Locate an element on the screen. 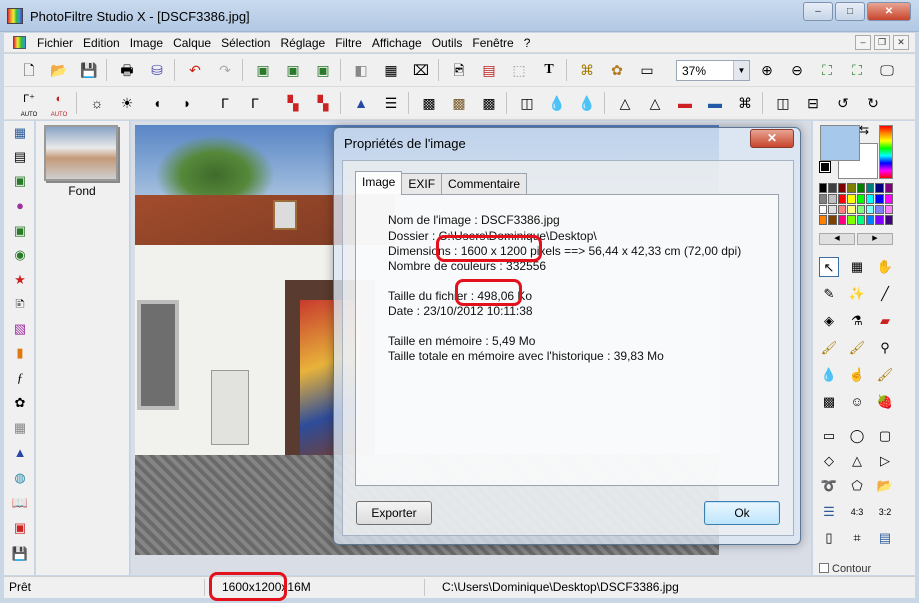 The image size is (919, 603). monitor-icon: ▣ is located at coordinates (20, 528).